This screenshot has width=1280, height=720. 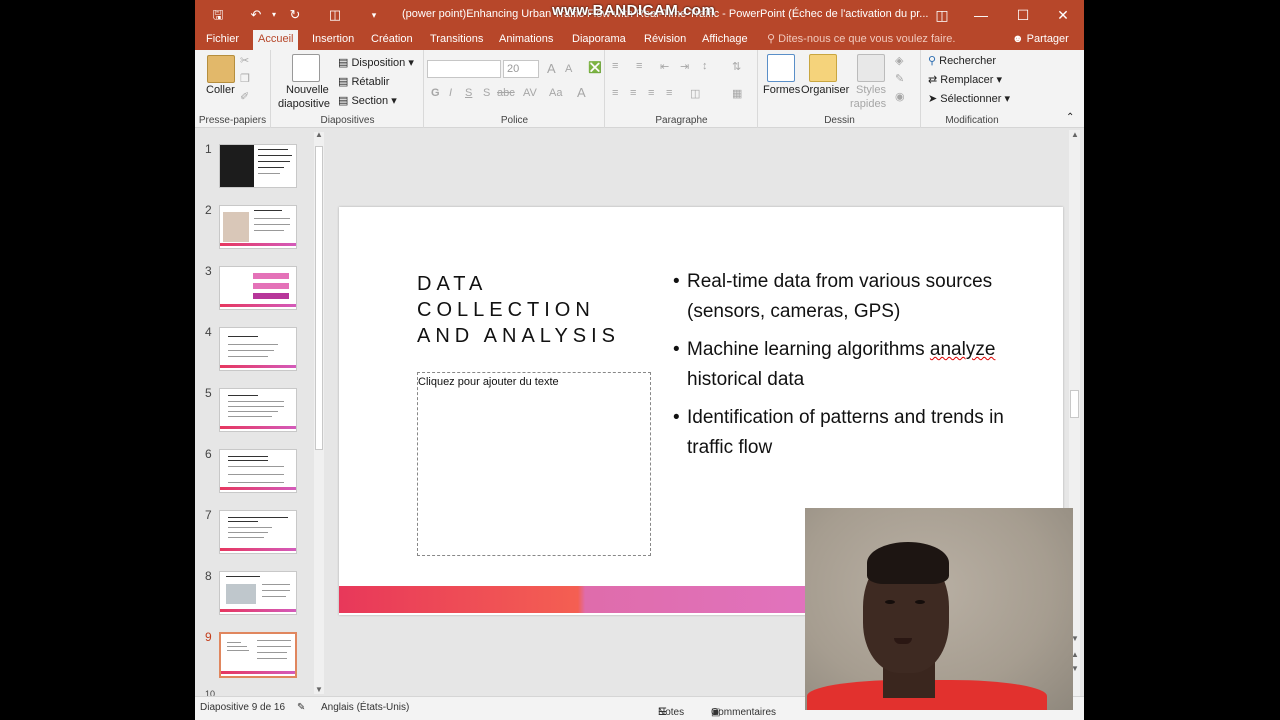 I want to click on redo-icon: ↻, so click(x=295, y=15).